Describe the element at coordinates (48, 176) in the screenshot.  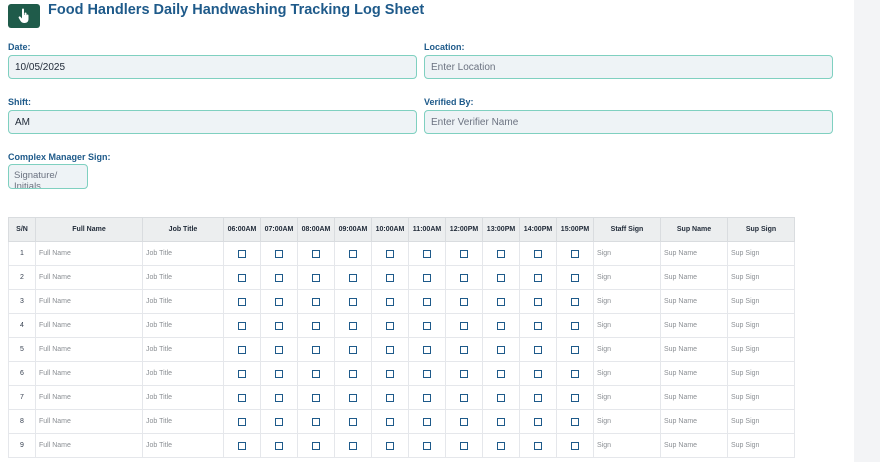
I see `complex-manager-sign-field: Signature/ Initials` at that location.